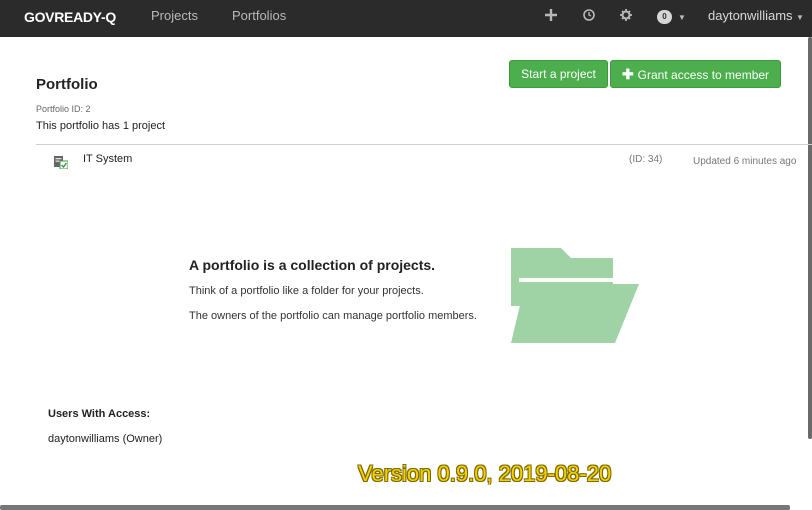 This screenshot has width=812, height=510. I want to click on clock-icon, so click(589, 18).